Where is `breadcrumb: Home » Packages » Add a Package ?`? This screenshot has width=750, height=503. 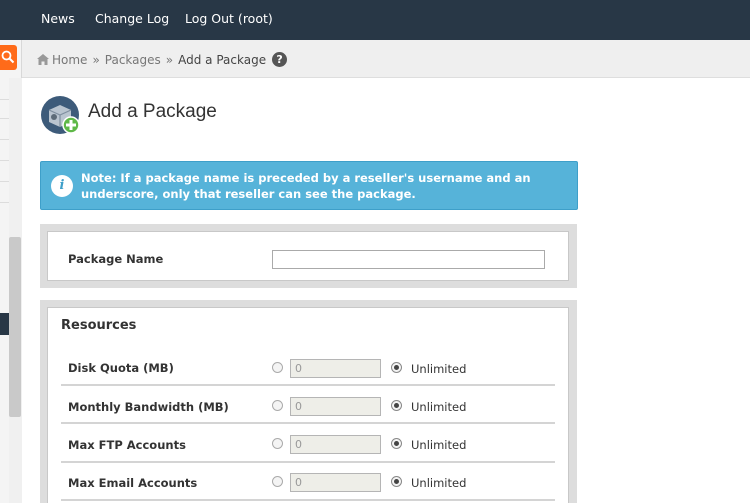
breadcrumb: Home » Packages » Add a Package ? is located at coordinates (162, 59).